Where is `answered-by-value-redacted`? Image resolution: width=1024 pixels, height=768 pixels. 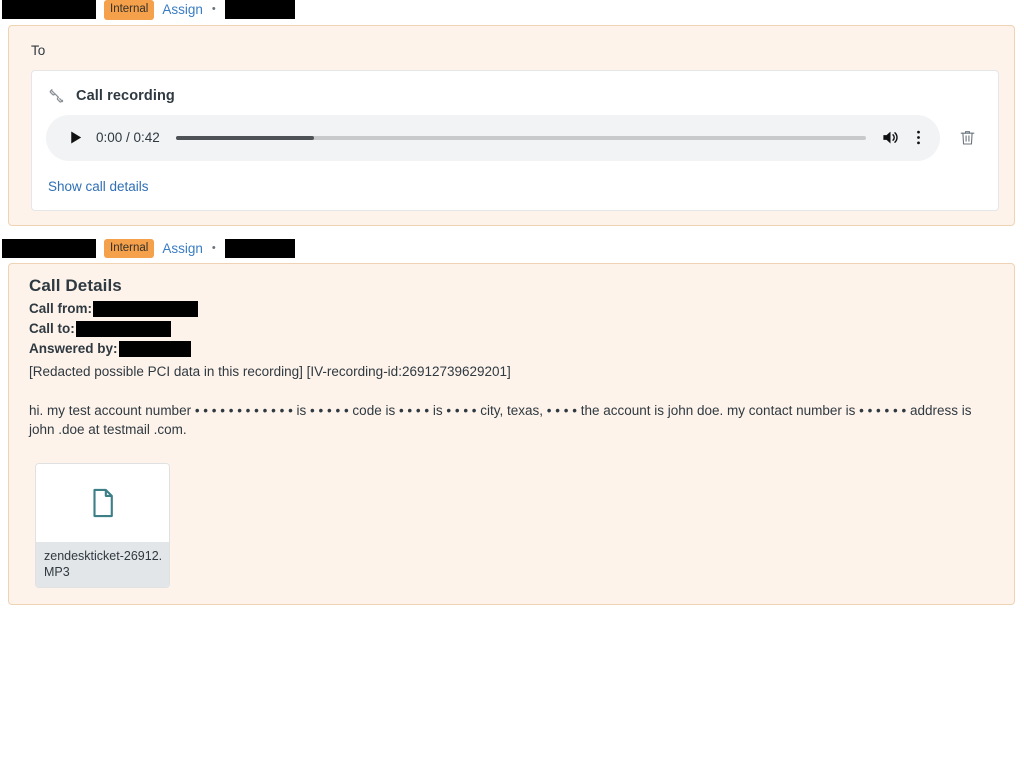 answered-by-value-redacted is located at coordinates (154, 349).